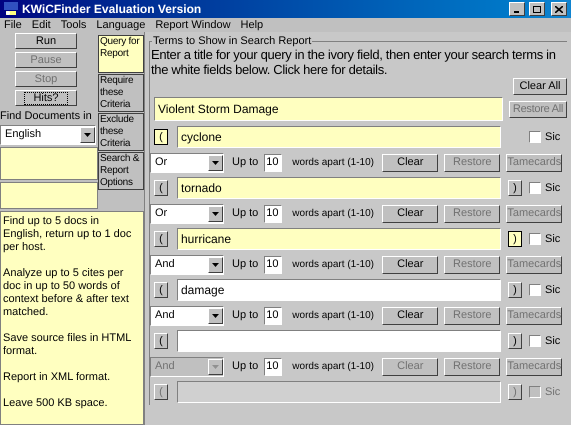  What do you see at coordinates (252, 25) in the screenshot?
I see `menu-item: Help` at bounding box center [252, 25].